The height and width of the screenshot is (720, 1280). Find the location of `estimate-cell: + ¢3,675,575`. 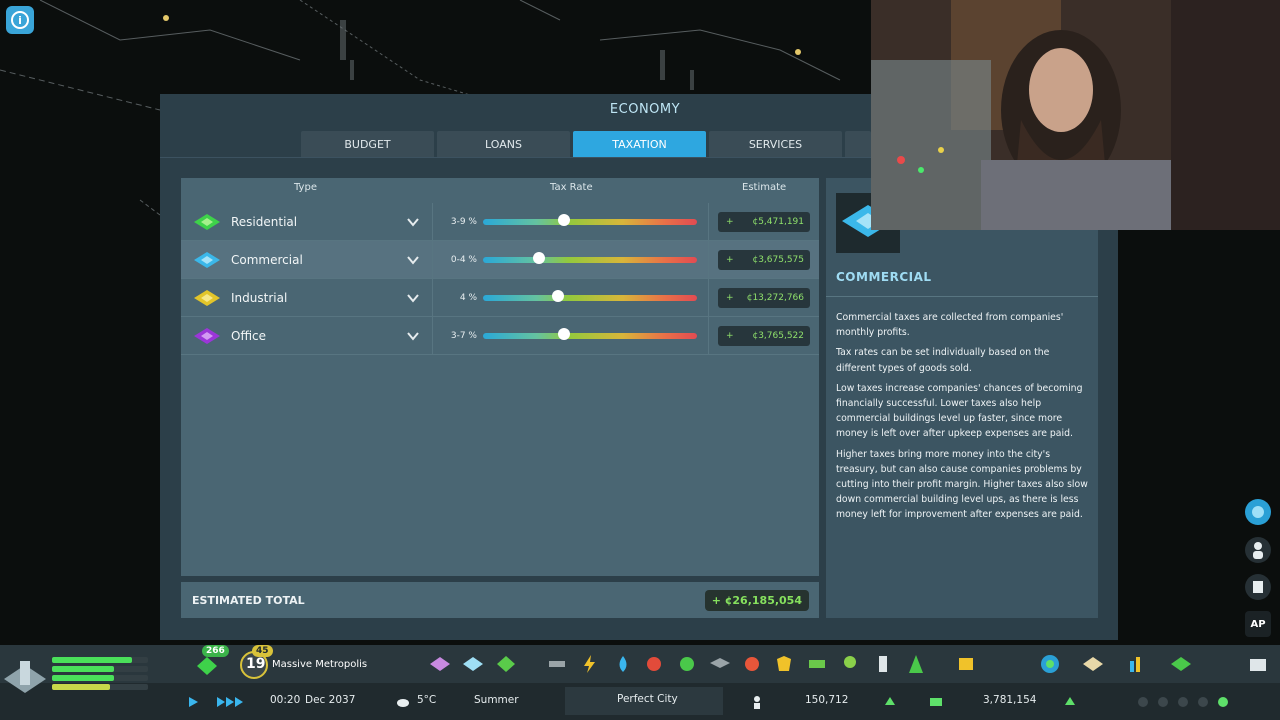

estimate-cell: + ¢3,675,575 is located at coordinates (764, 259).